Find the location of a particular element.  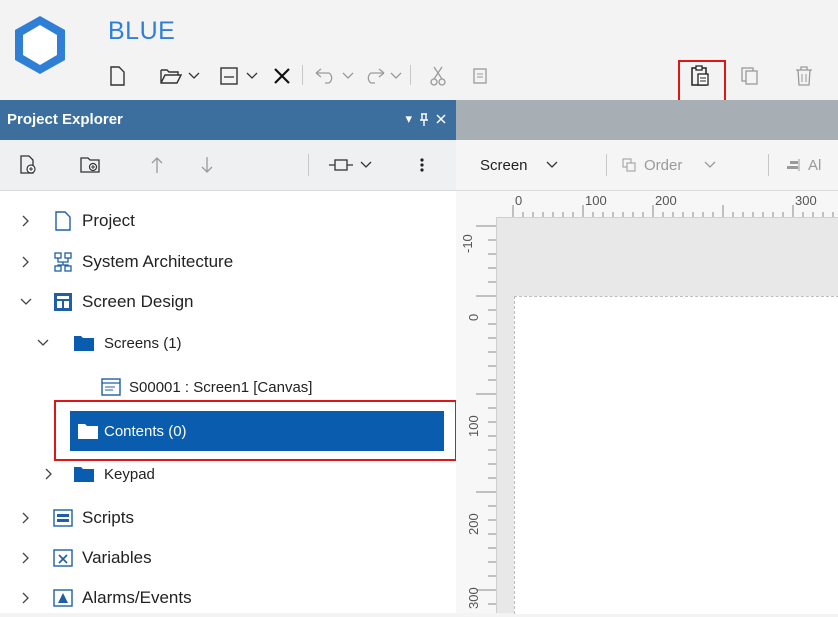

save-button is located at coordinates (229, 76).